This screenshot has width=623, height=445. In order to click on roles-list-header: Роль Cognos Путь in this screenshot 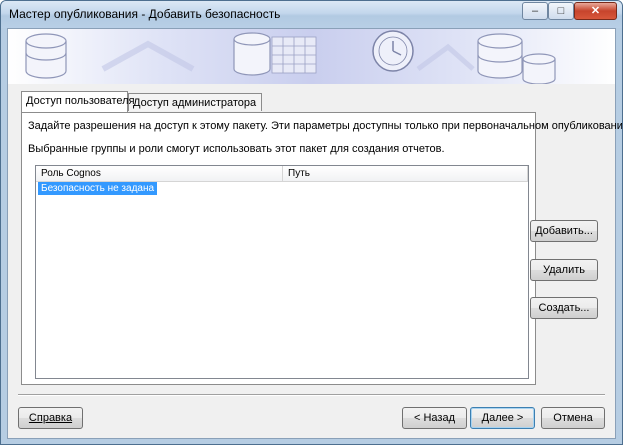, I will do `click(282, 174)`.